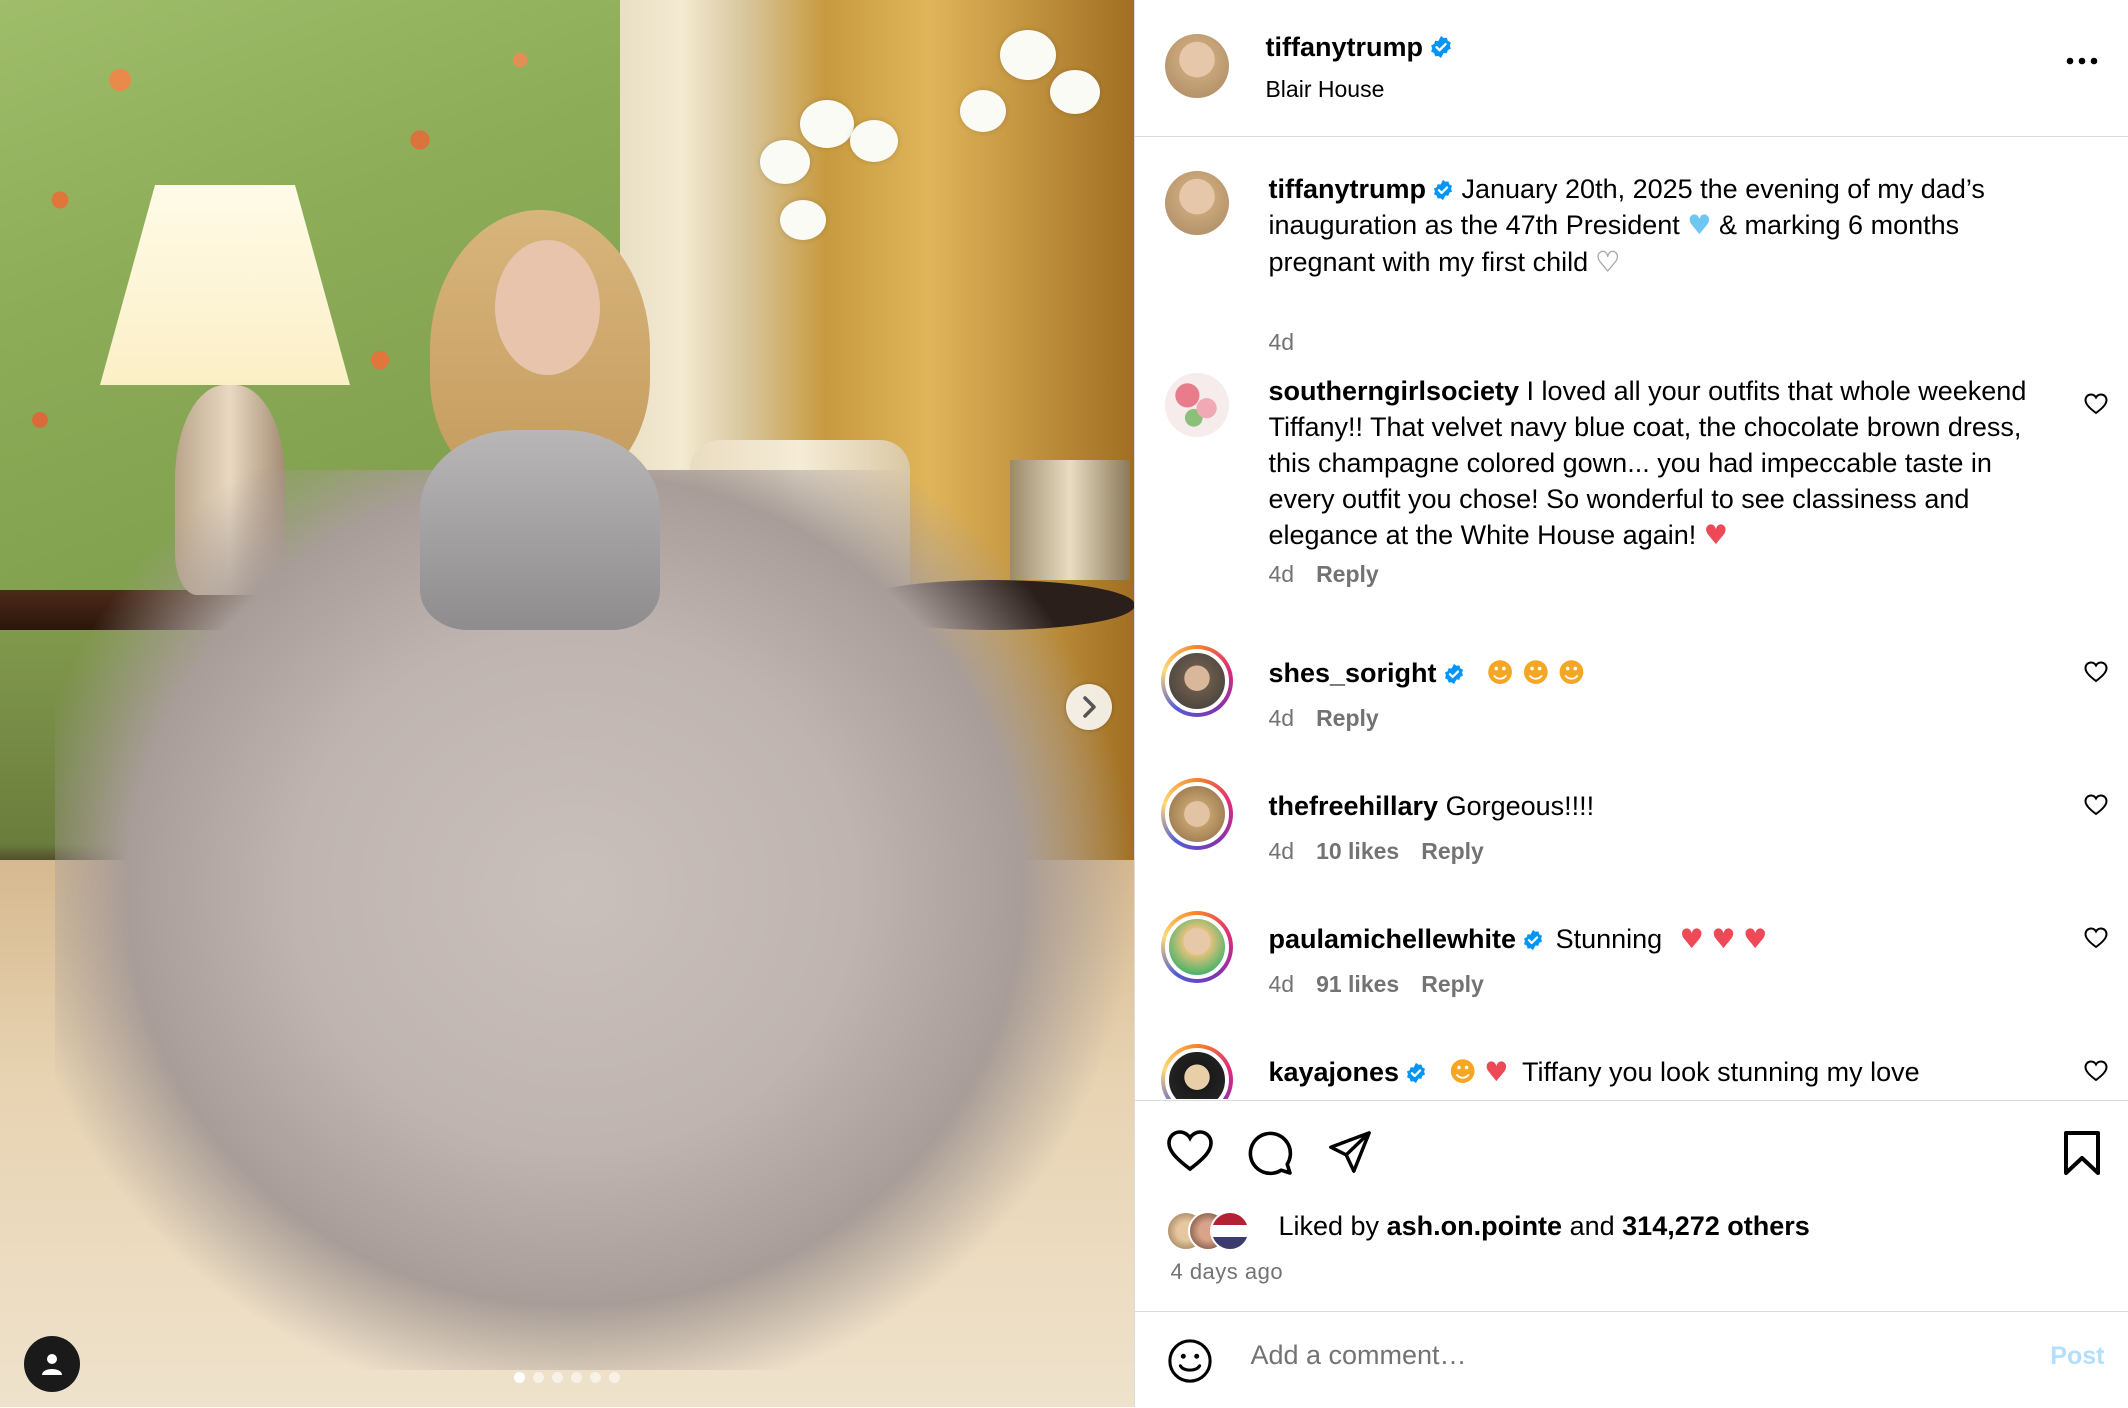 Image resolution: width=2128 pixels, height=1408 pixels. I want to click on comment-meta: 4d 91 likes Reply, so click(1386, 984).